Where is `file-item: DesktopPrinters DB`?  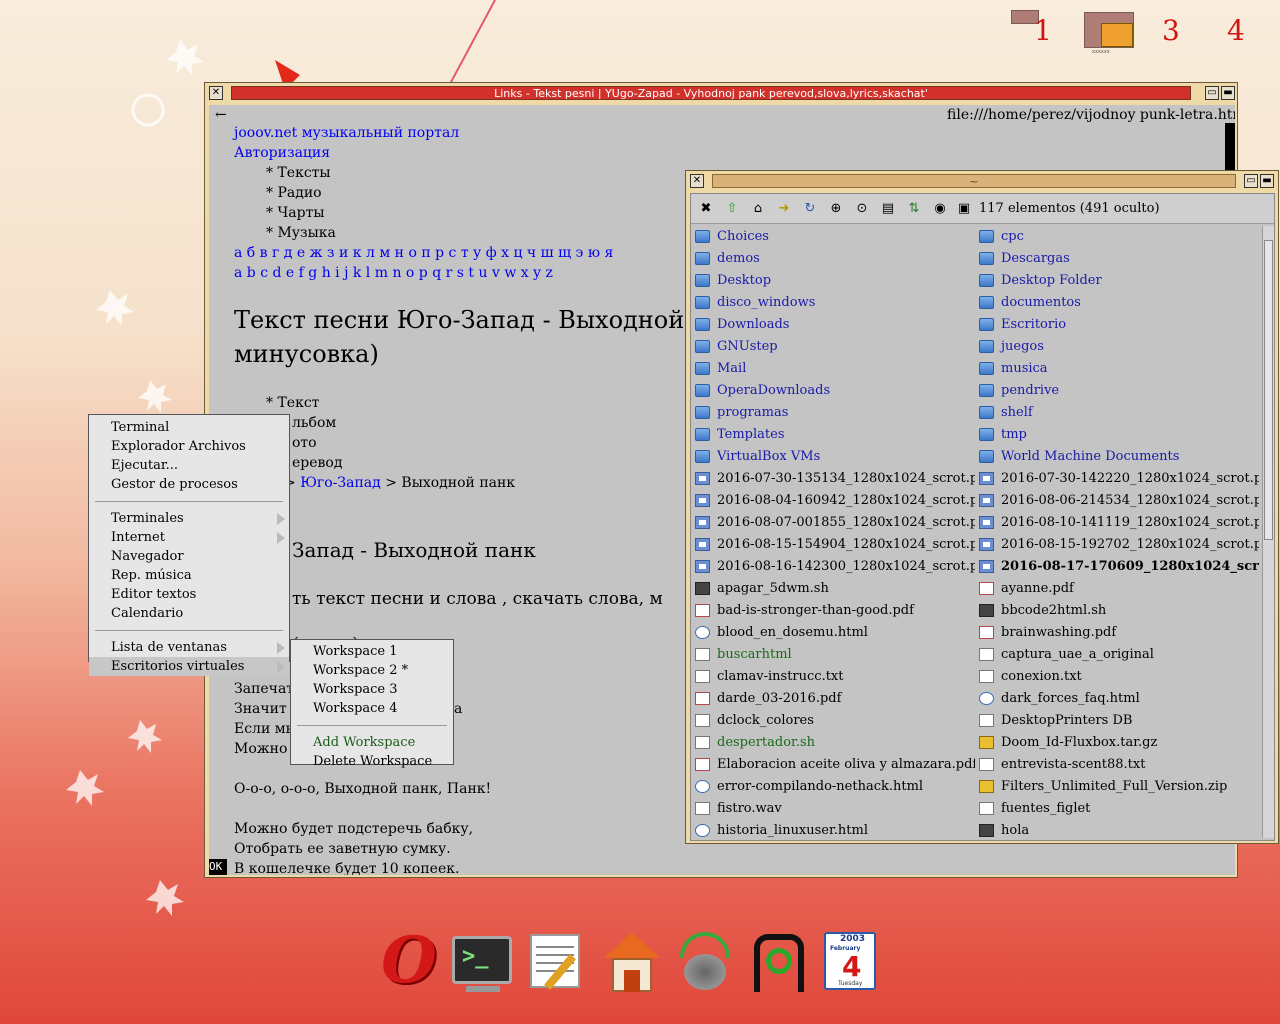
file-item: DesktopPrinters DB is located at coordinates (1117, 721).